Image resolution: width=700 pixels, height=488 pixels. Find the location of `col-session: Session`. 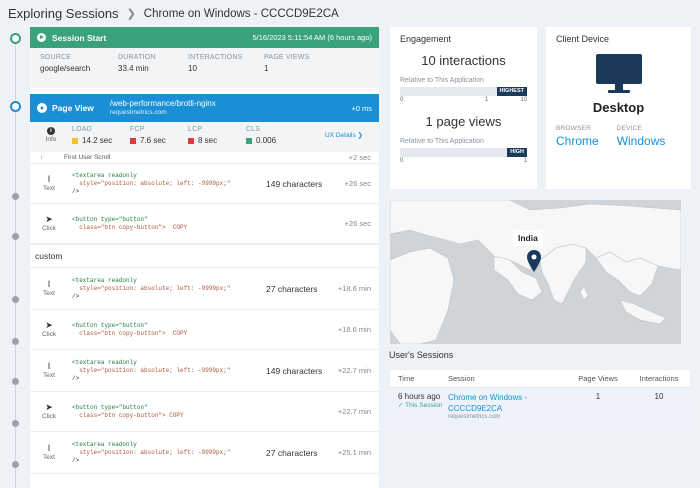

col-session: Session is located at coordinates (461, 378).